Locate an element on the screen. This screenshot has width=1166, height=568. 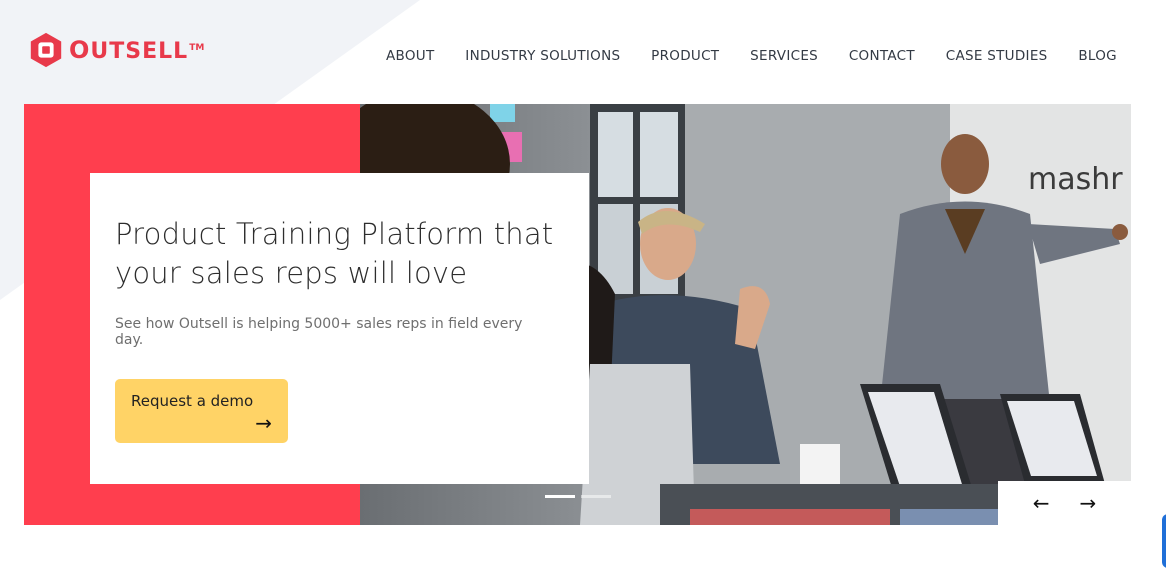
nav-industry-solutions: INDUSTRY SOLUTIONS is located at coordinates (542, 56).